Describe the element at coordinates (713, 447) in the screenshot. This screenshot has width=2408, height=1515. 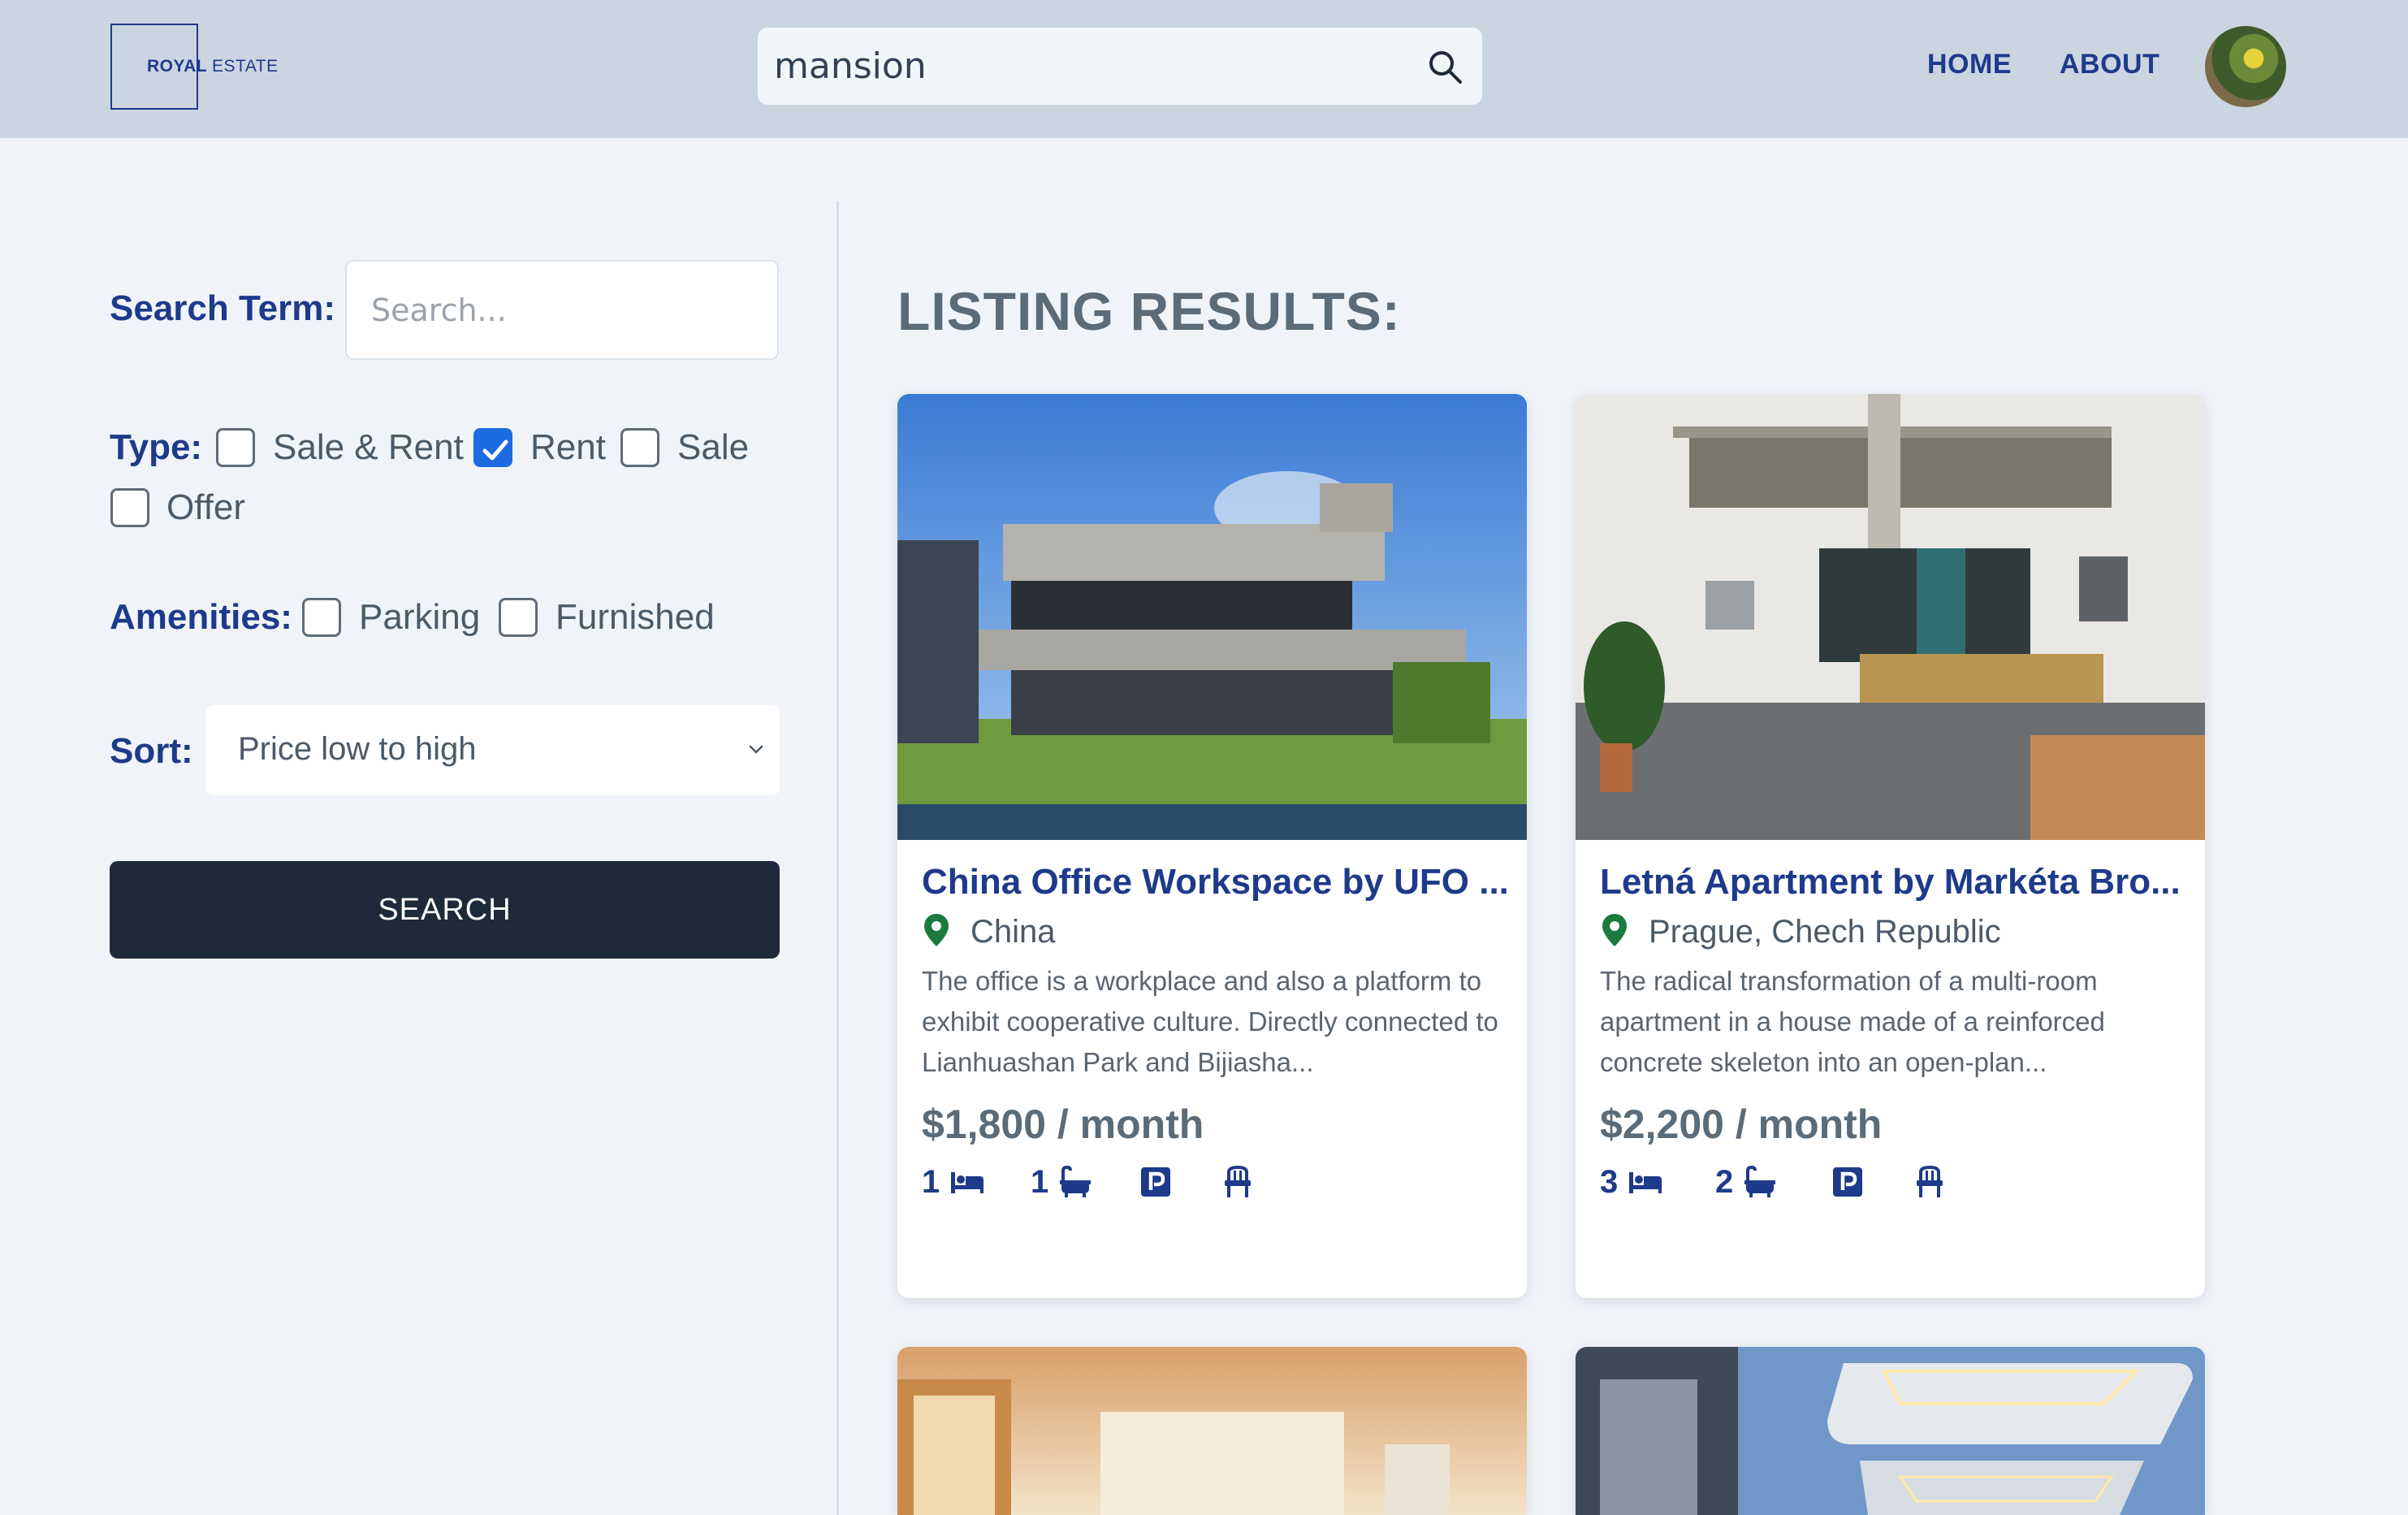
I see `checkbox-sale-label: Sale` at that location.